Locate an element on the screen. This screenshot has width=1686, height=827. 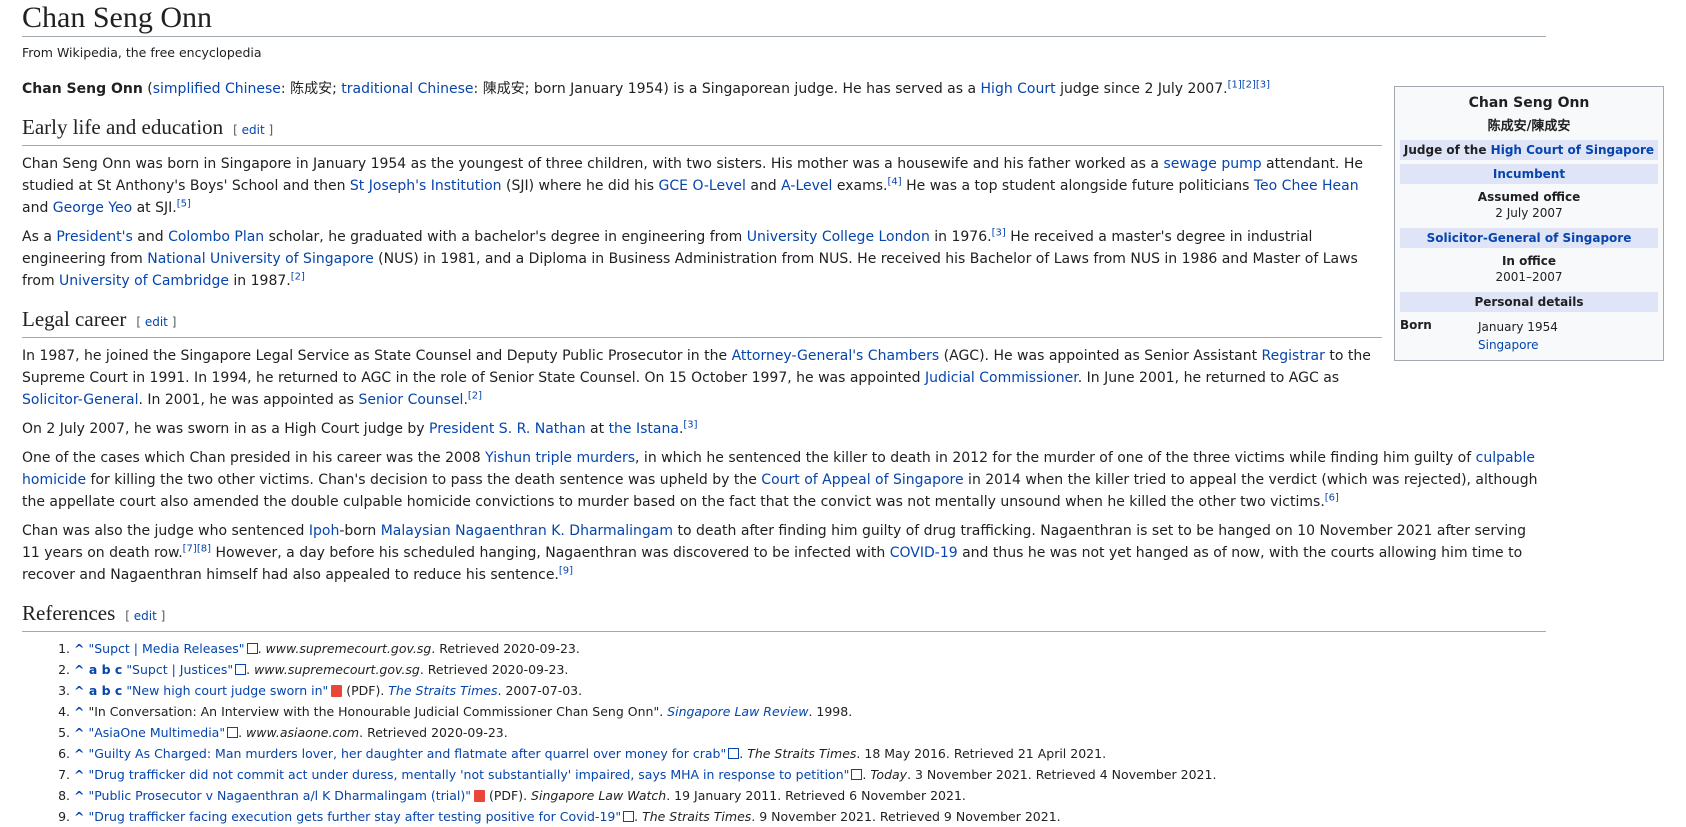
born-row: Born January 1954 Singapore is located at coordinates (1529, 336).